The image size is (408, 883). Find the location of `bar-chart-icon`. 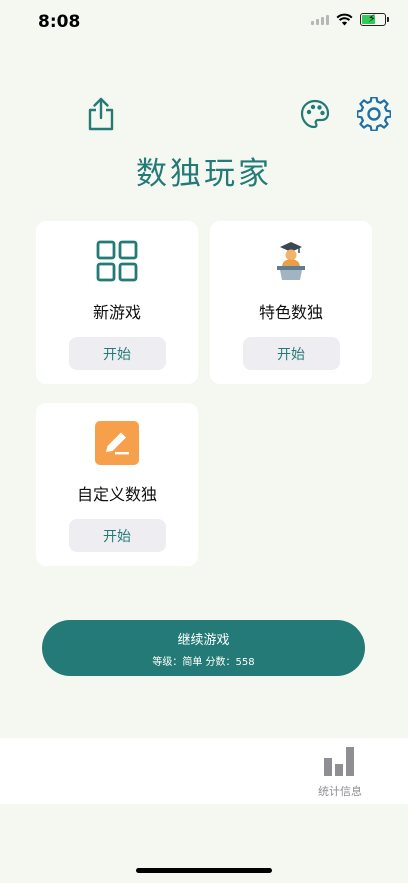

bar-chart-icon is located at coordinates (339, 761).